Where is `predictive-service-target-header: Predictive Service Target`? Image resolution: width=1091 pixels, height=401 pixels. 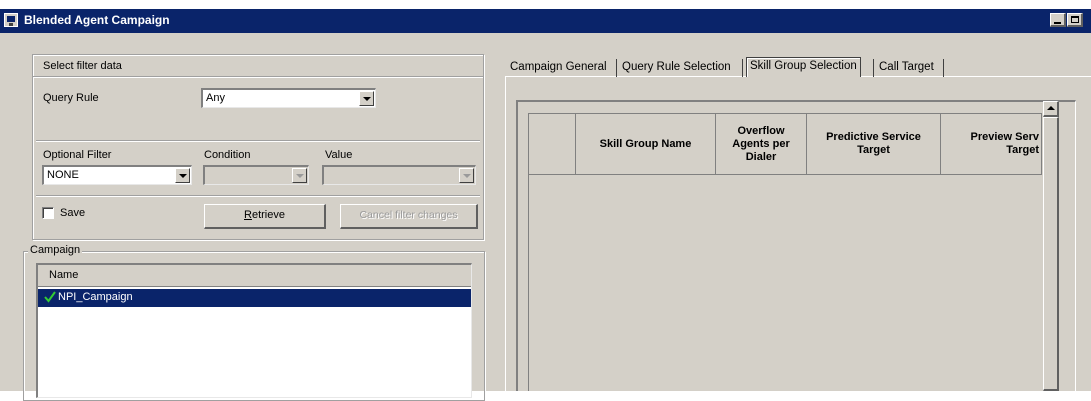 predictive-service-target-header: Predictive Service Target is located at coordinates (874, 144).